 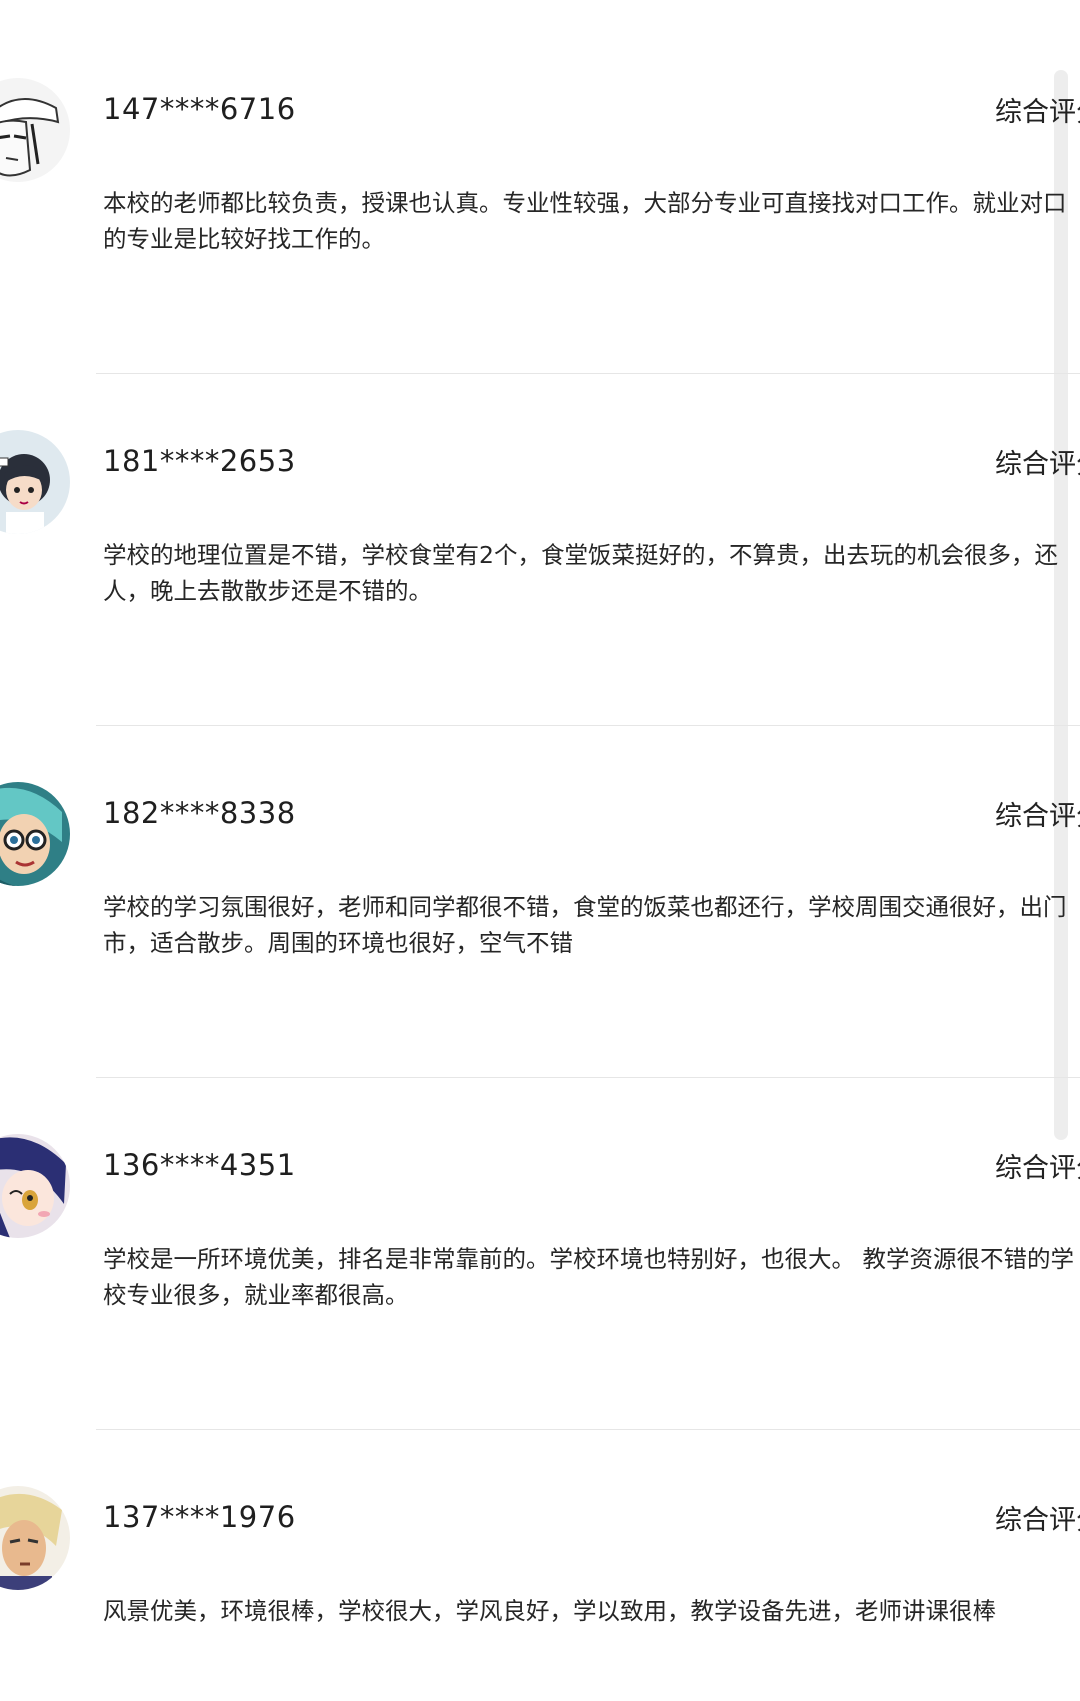 What do you see at coordinates (199, 109) in the screenshot?
I see `reviewer-phone: 147****6716` at bounding box center [199, 109].